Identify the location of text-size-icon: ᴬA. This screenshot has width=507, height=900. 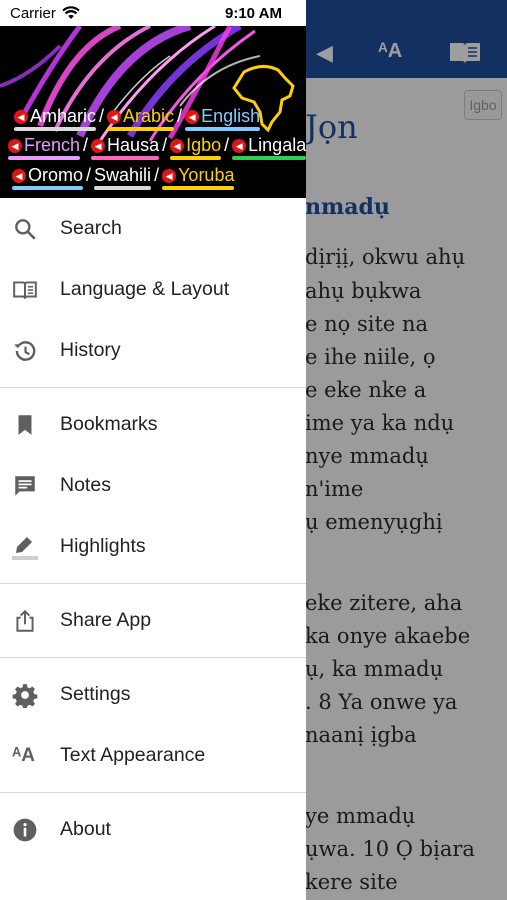
(23, 755).